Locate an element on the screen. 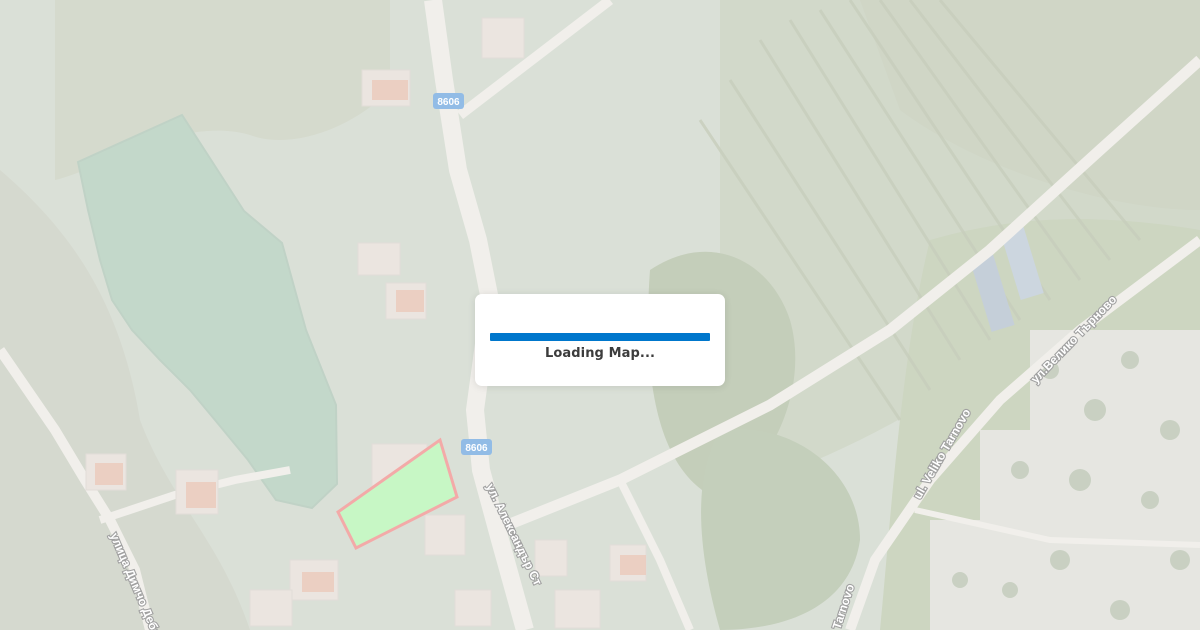 Image resolution: width=1200 pixels, height=630 pixels. loading-progress-bar is located at coordinates (600, 337).